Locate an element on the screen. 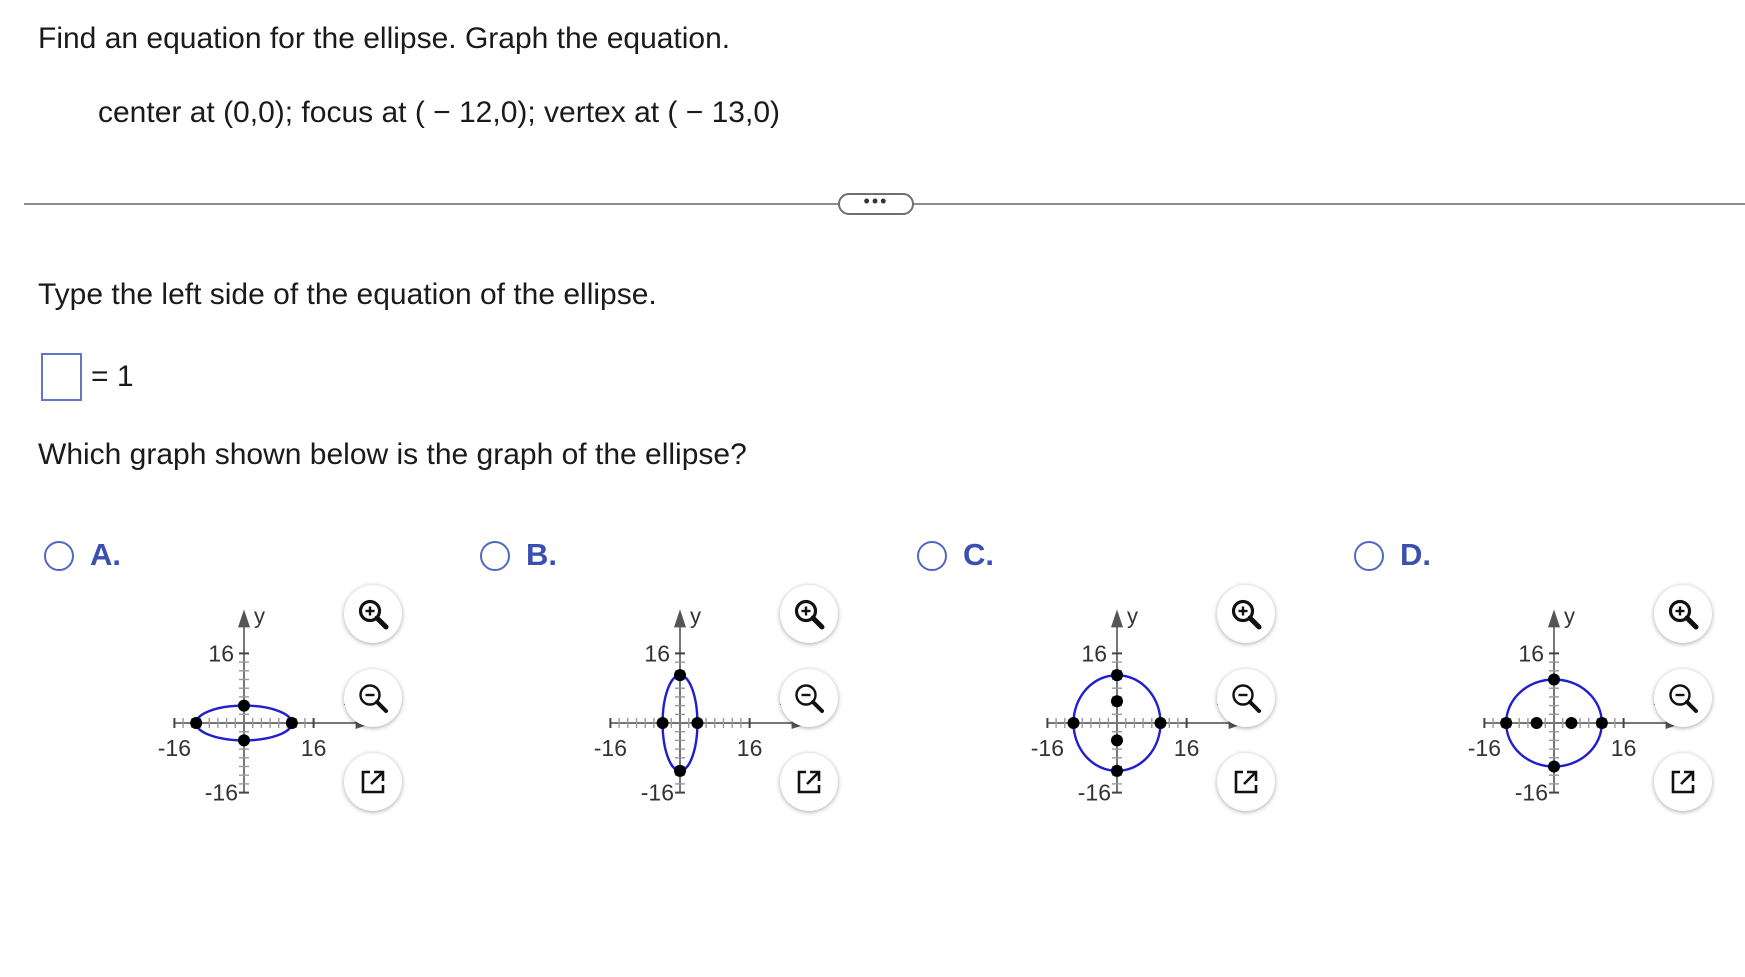  option-d-radio is located at coordinates (1369, 556).